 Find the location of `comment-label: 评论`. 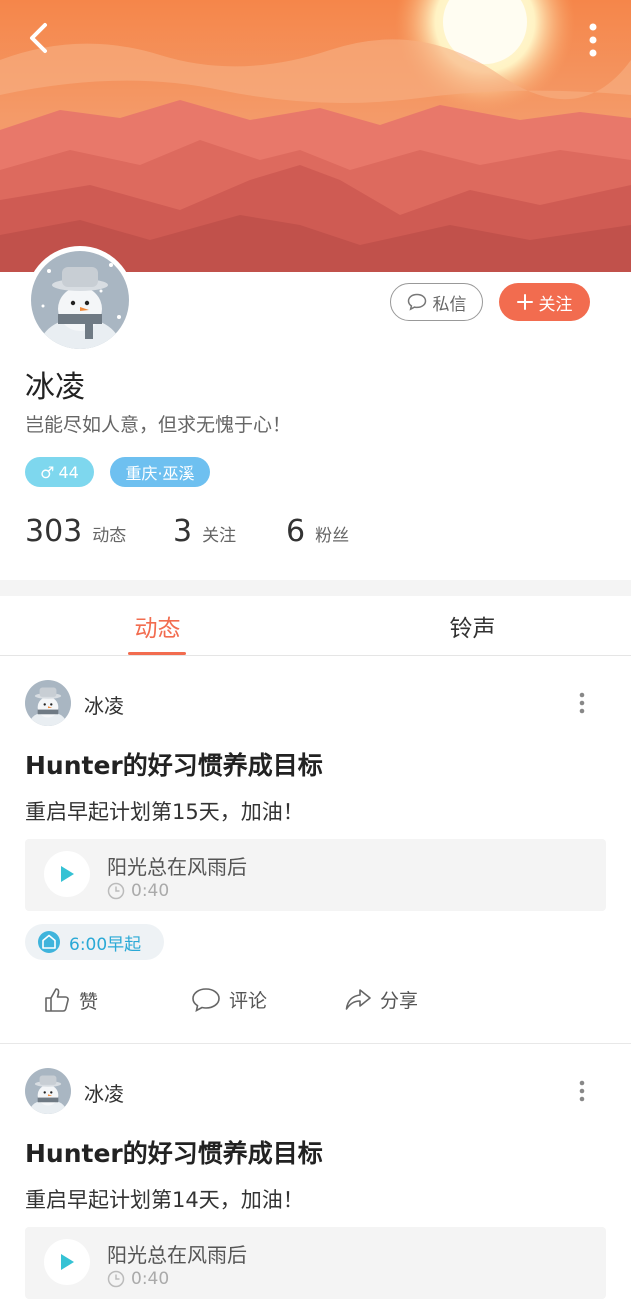

comment-label: 评论 is located at coordinates (248, 1001).